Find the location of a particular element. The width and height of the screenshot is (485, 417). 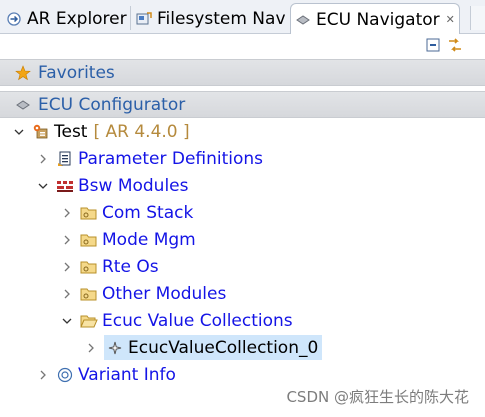

tree-node-other-modules: Other Modules is located at coordinates (143, 293).